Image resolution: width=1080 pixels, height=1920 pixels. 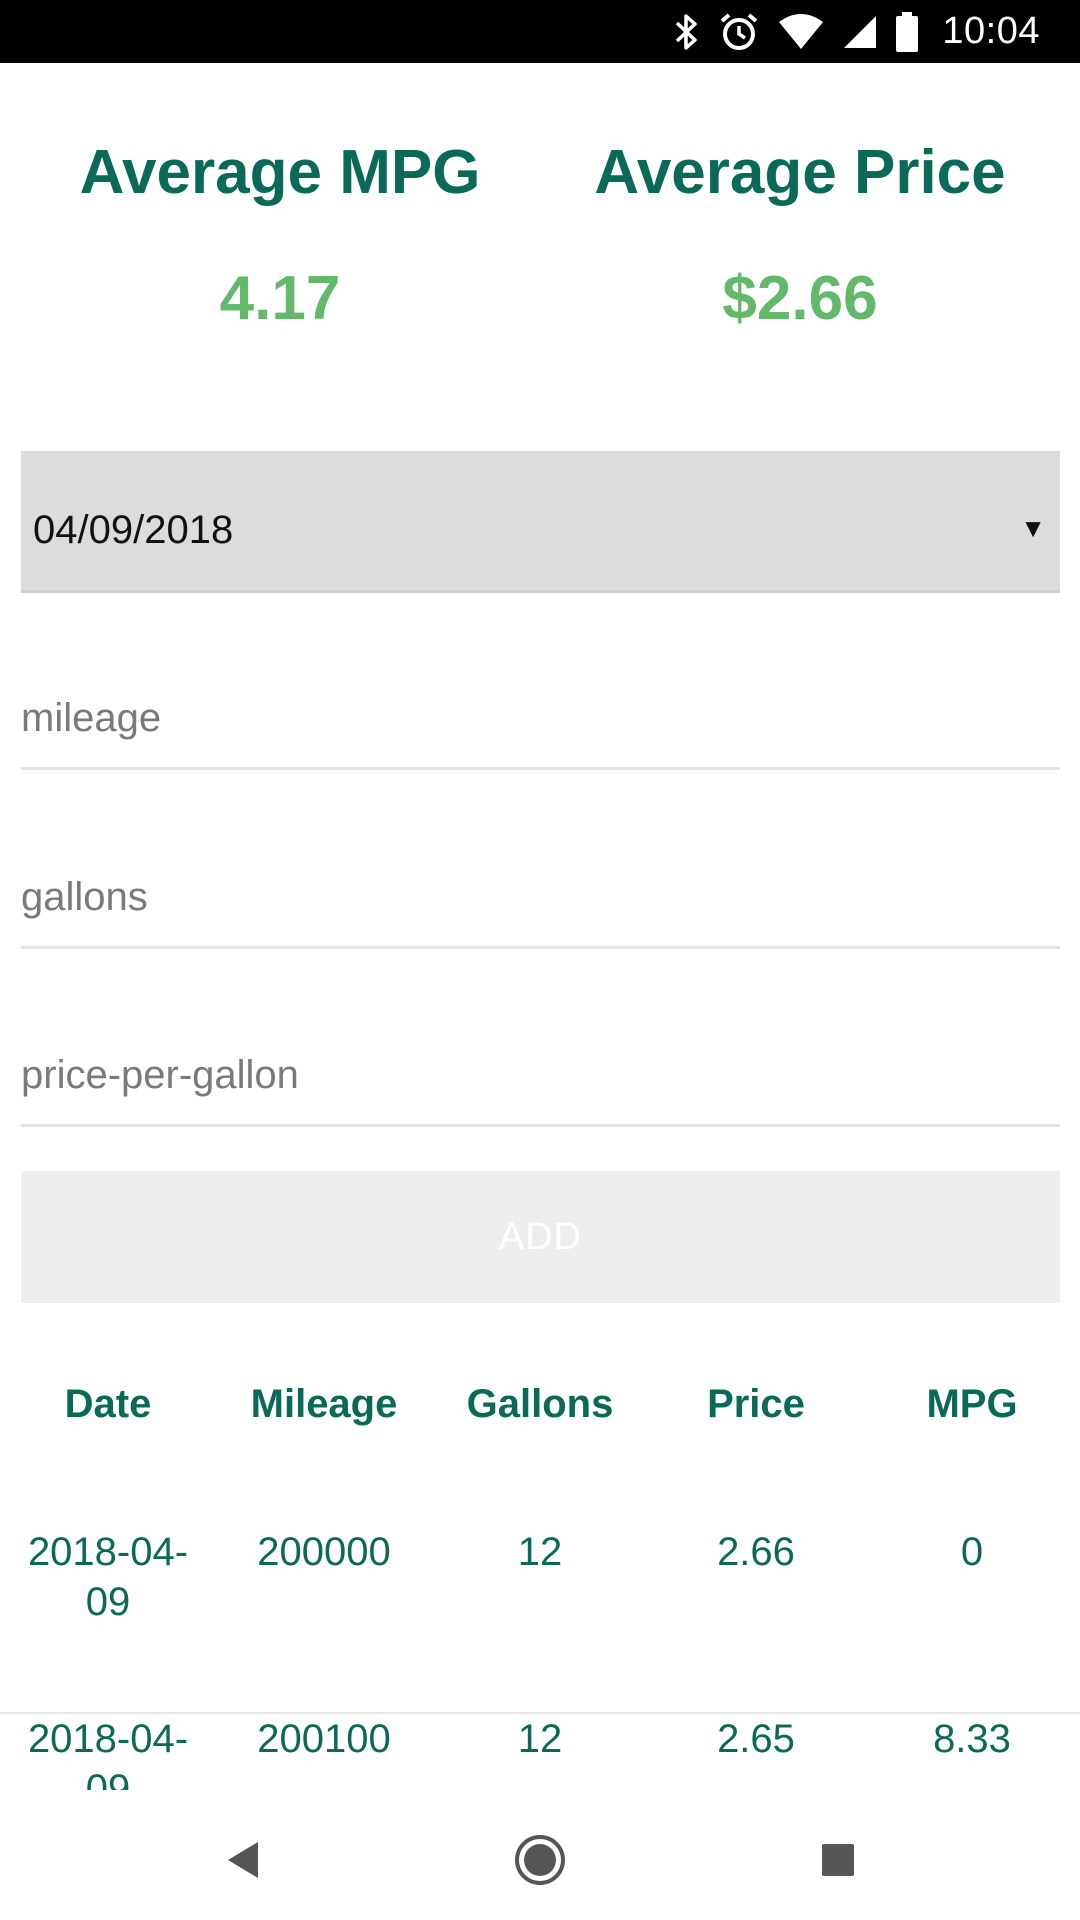 I want to click on system-nav-bar, so click(x=540, y=1855).